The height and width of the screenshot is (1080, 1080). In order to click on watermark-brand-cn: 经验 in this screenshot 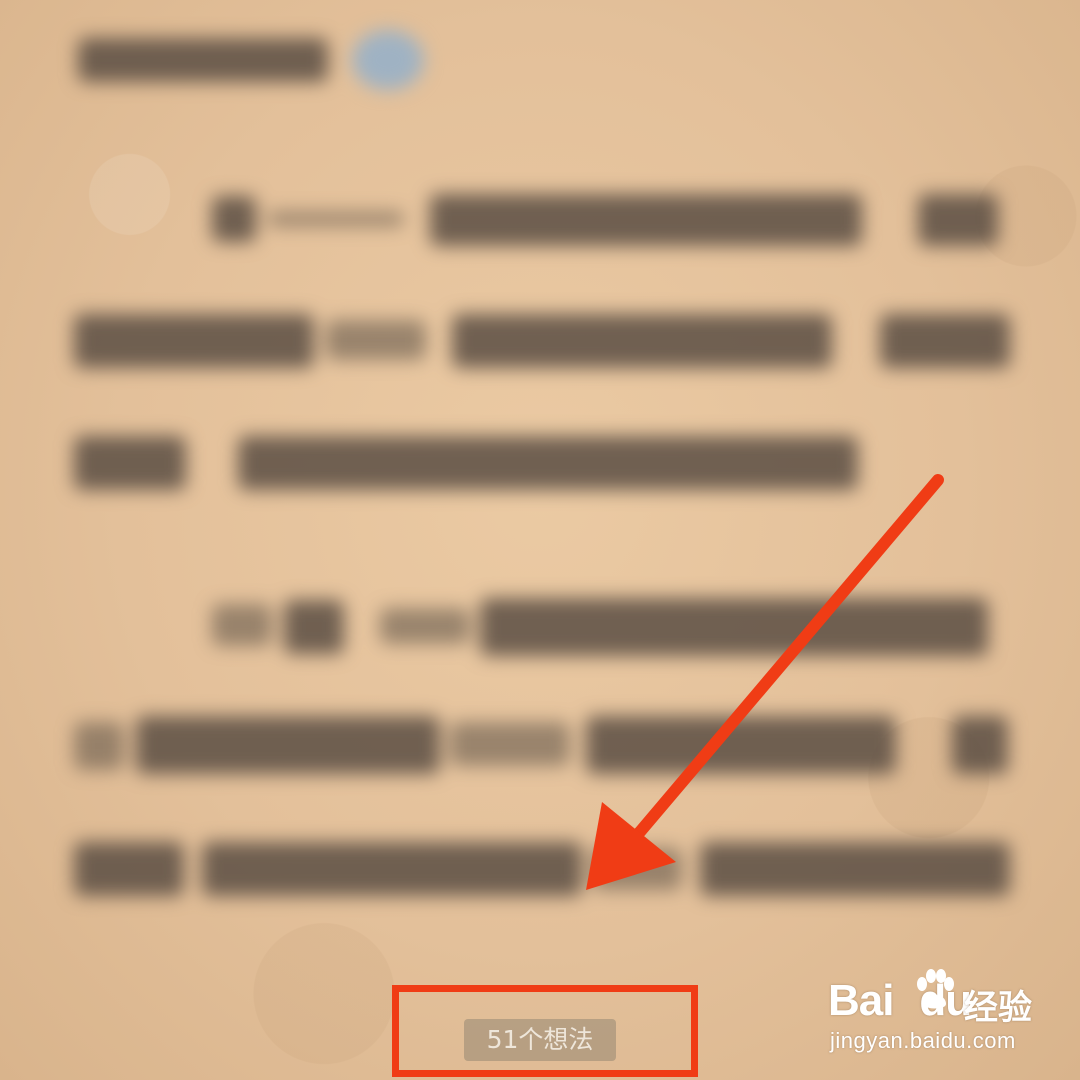, I will do `click(998, 1008)`.